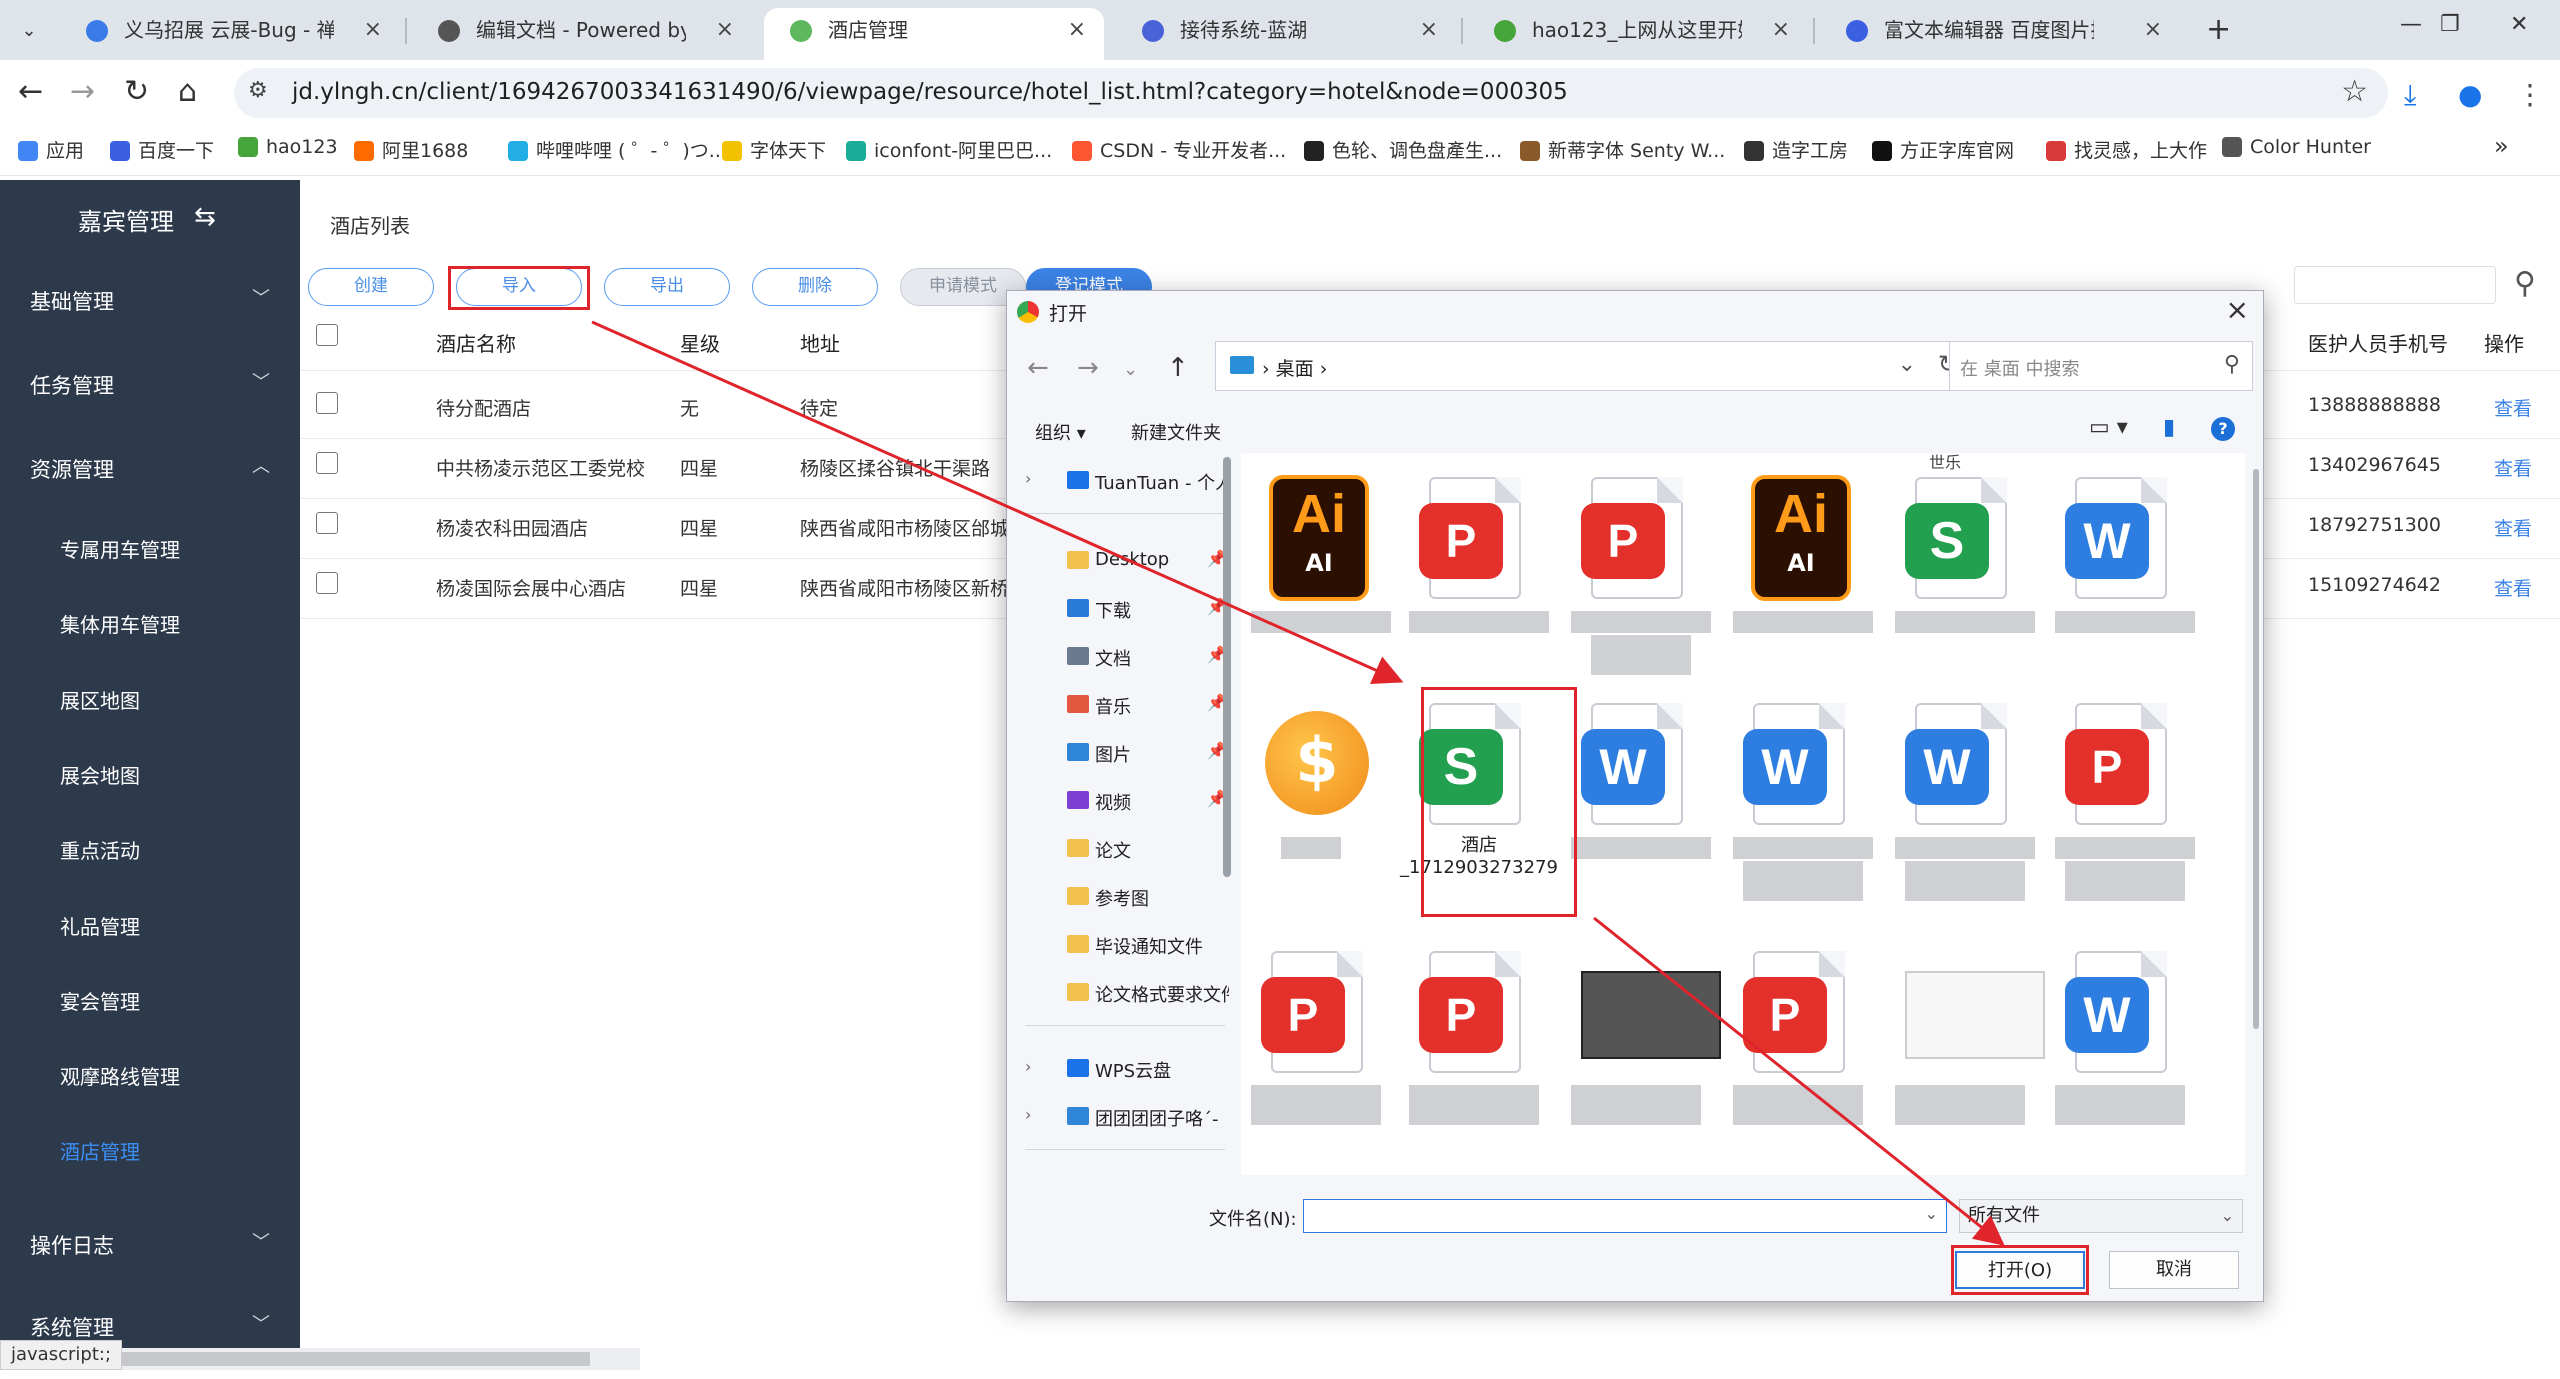 The width and height of the screenshot is (2560, 1379). What do you see at coordinates (1038, 368) in the screenshot?
I see `dialog-back-icon: ←` at bounding box center [1038, 368].